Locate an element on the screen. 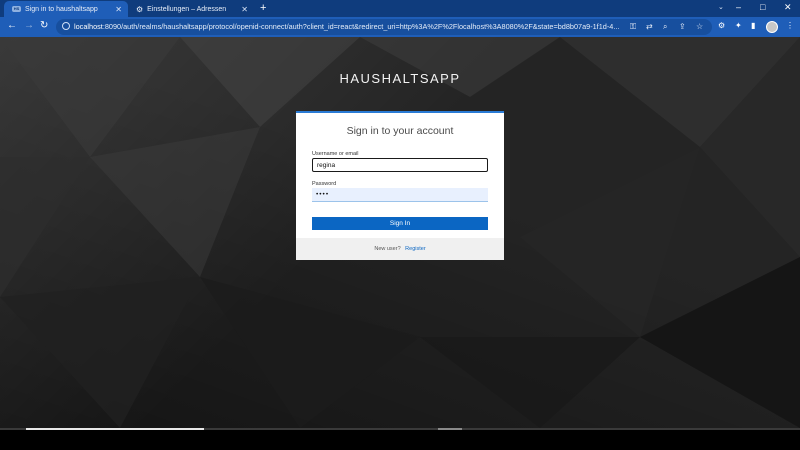 The height and width of the screenshot is (450, 800). puzzle-extensions-icon: ✦ is located at coordinates (738, 25).